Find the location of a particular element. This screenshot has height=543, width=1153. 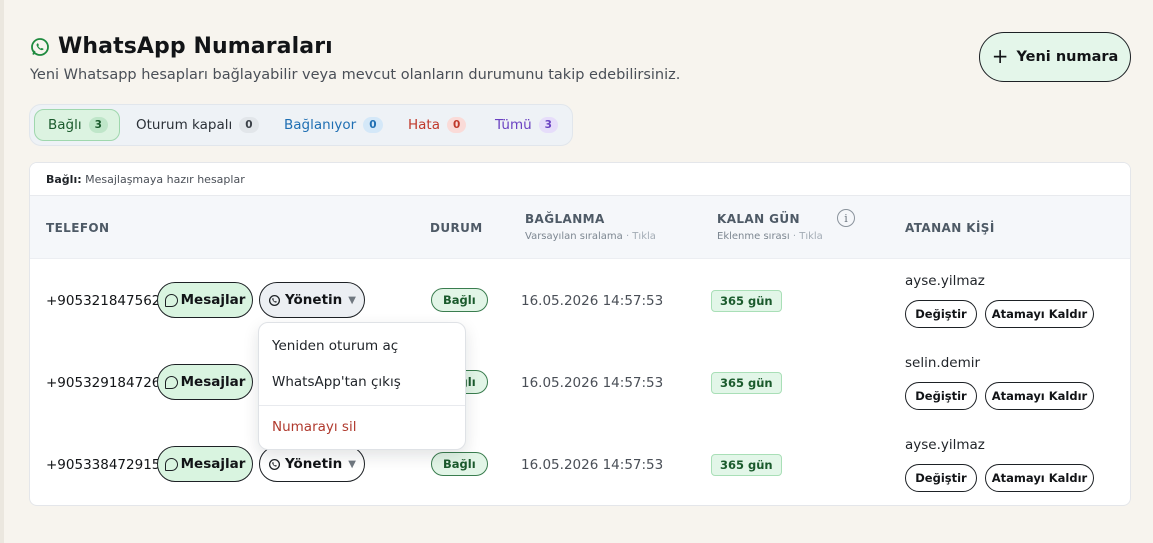

caption-text: Mesajlaşmaya hazır hesaplar is located at coordinates (163, 179).